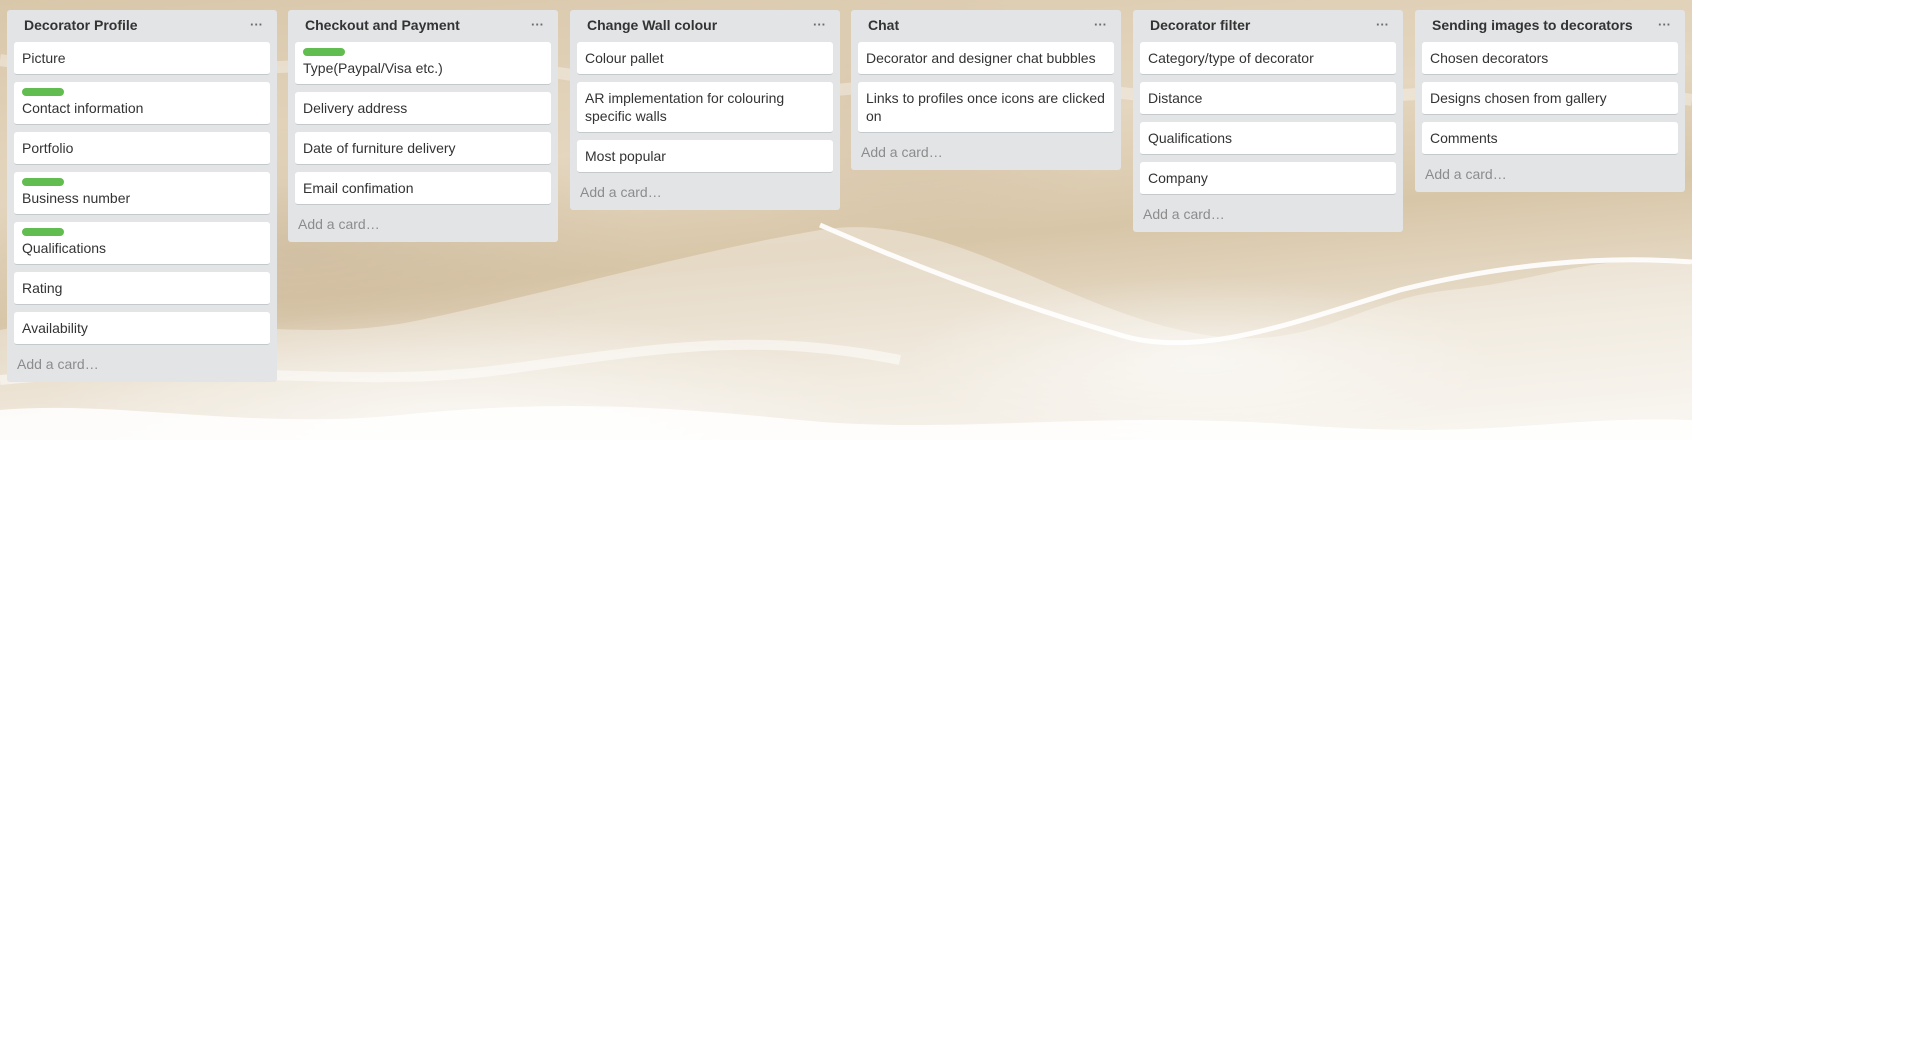 This screenshot has width=1928, height=1048. I want to click on card-title: Type(Paypal/Visa etc.), so click(373, 68).